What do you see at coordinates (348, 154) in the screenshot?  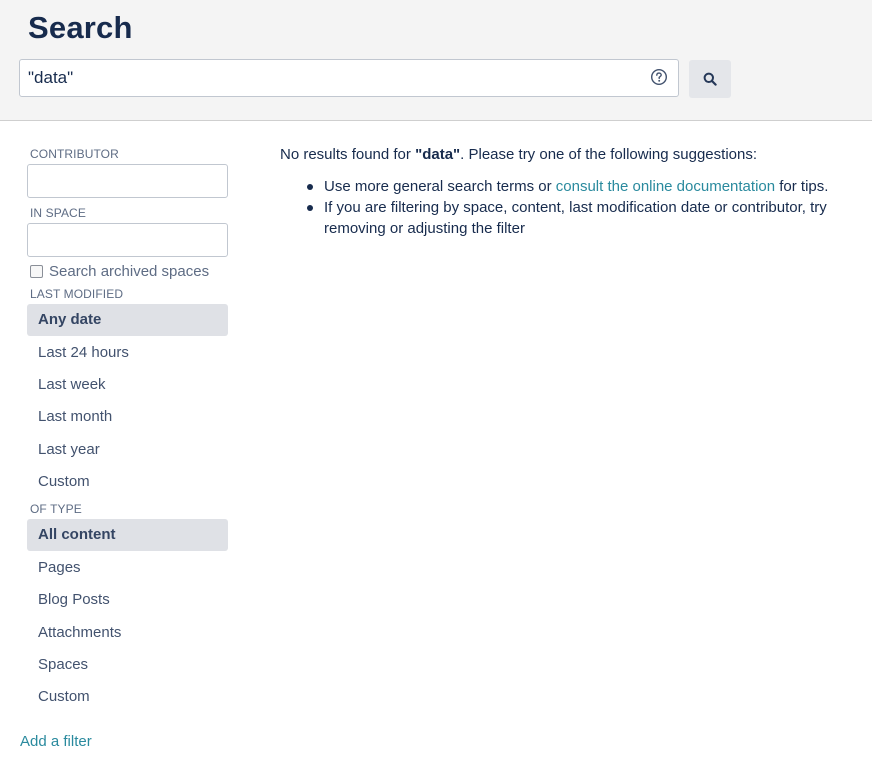 I see `no-results-prefix: No results found for` at bounding box center [348, 154].